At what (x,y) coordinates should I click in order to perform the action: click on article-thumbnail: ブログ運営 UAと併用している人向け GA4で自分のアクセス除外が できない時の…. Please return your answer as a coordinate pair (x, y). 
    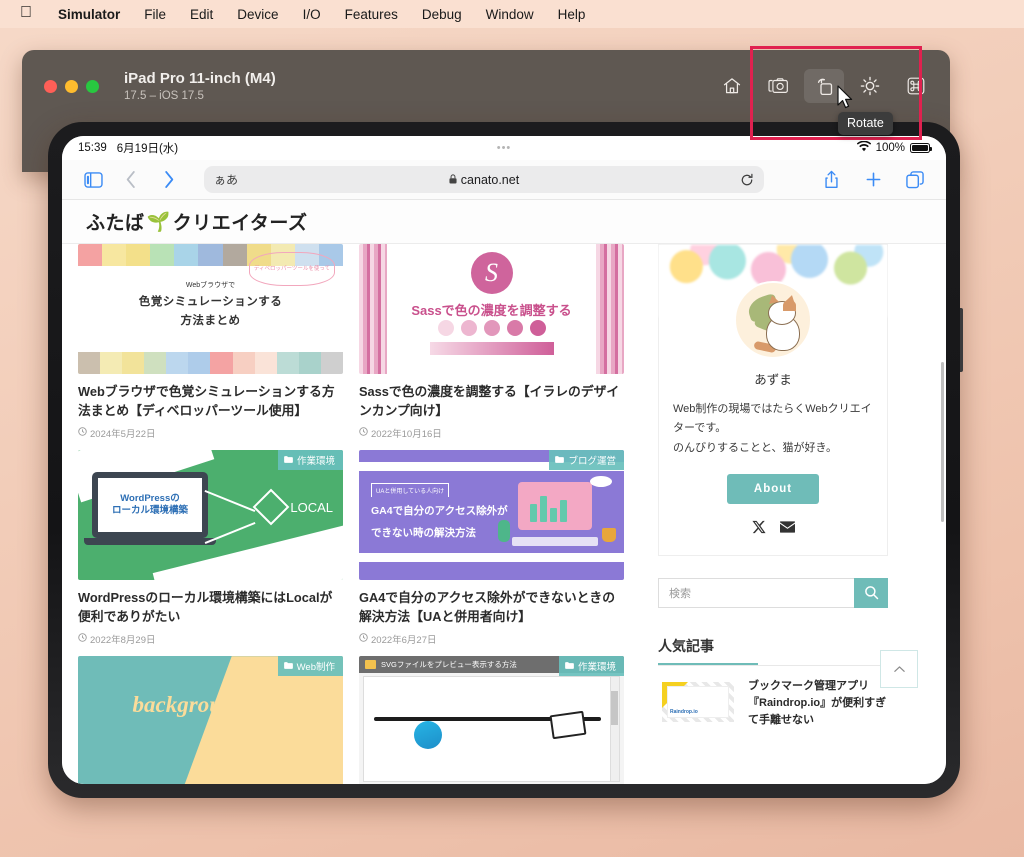
    Looking at the image, I should click on (491, 515).